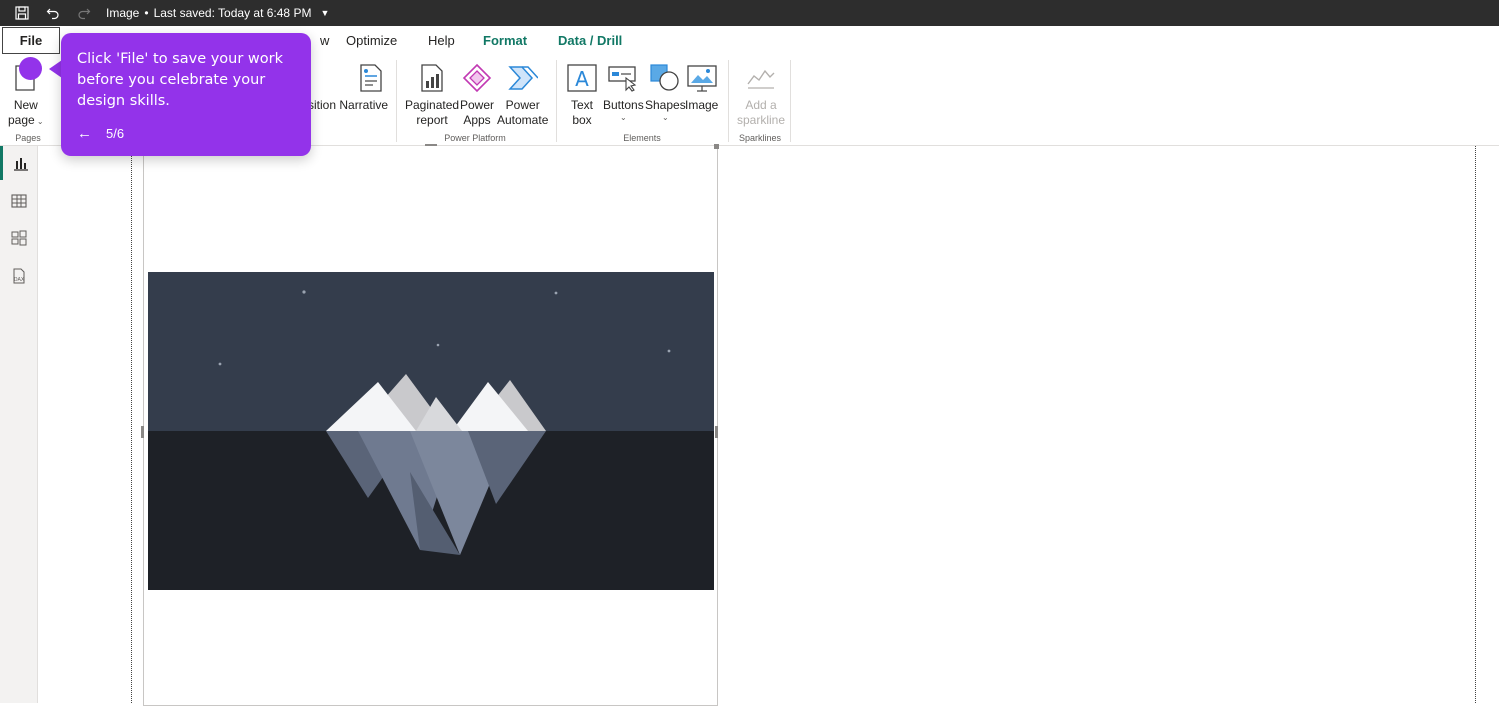 This screenshot has width=1499, height=706. What do you see at coordinates (702, 105) in the screenshot?
I see `image-label: Image` at bounding box center [702, 105].